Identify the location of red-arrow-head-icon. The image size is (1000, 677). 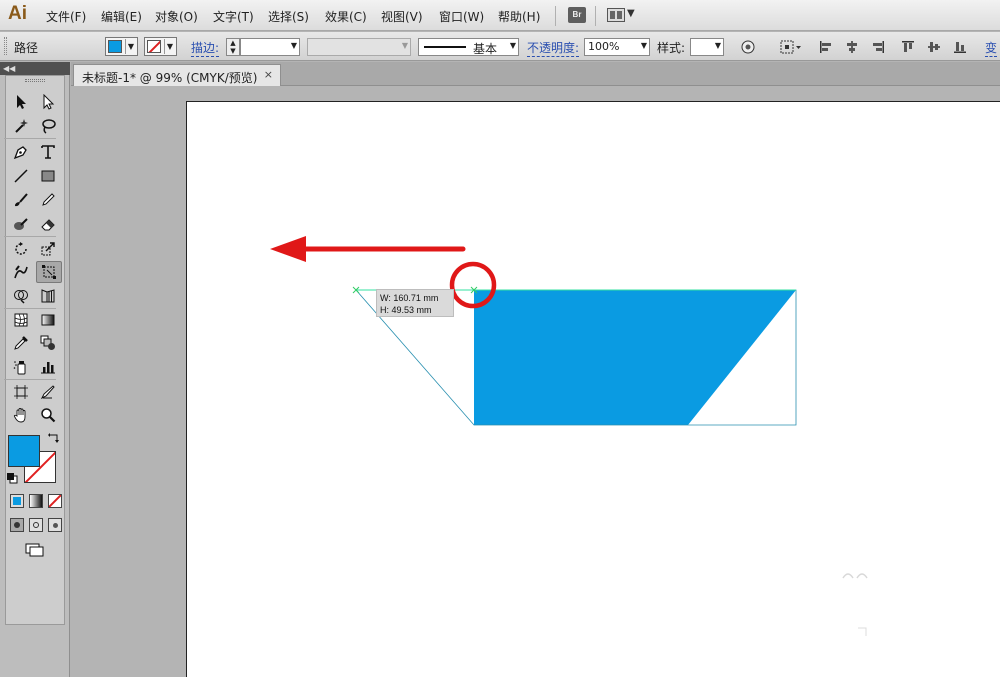
(288, 249).